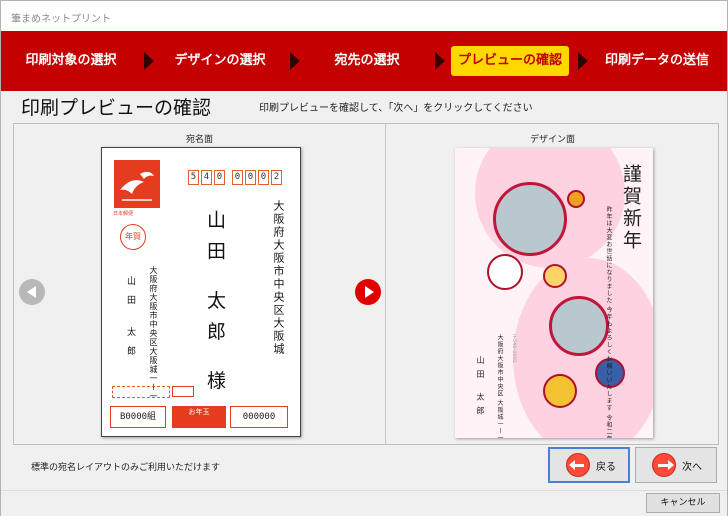 This screenshot has width=728, height=516. Describe the element at coordinates (199, 417) in the screenshot. I see `lottery-emblem: お年玉` at that location.